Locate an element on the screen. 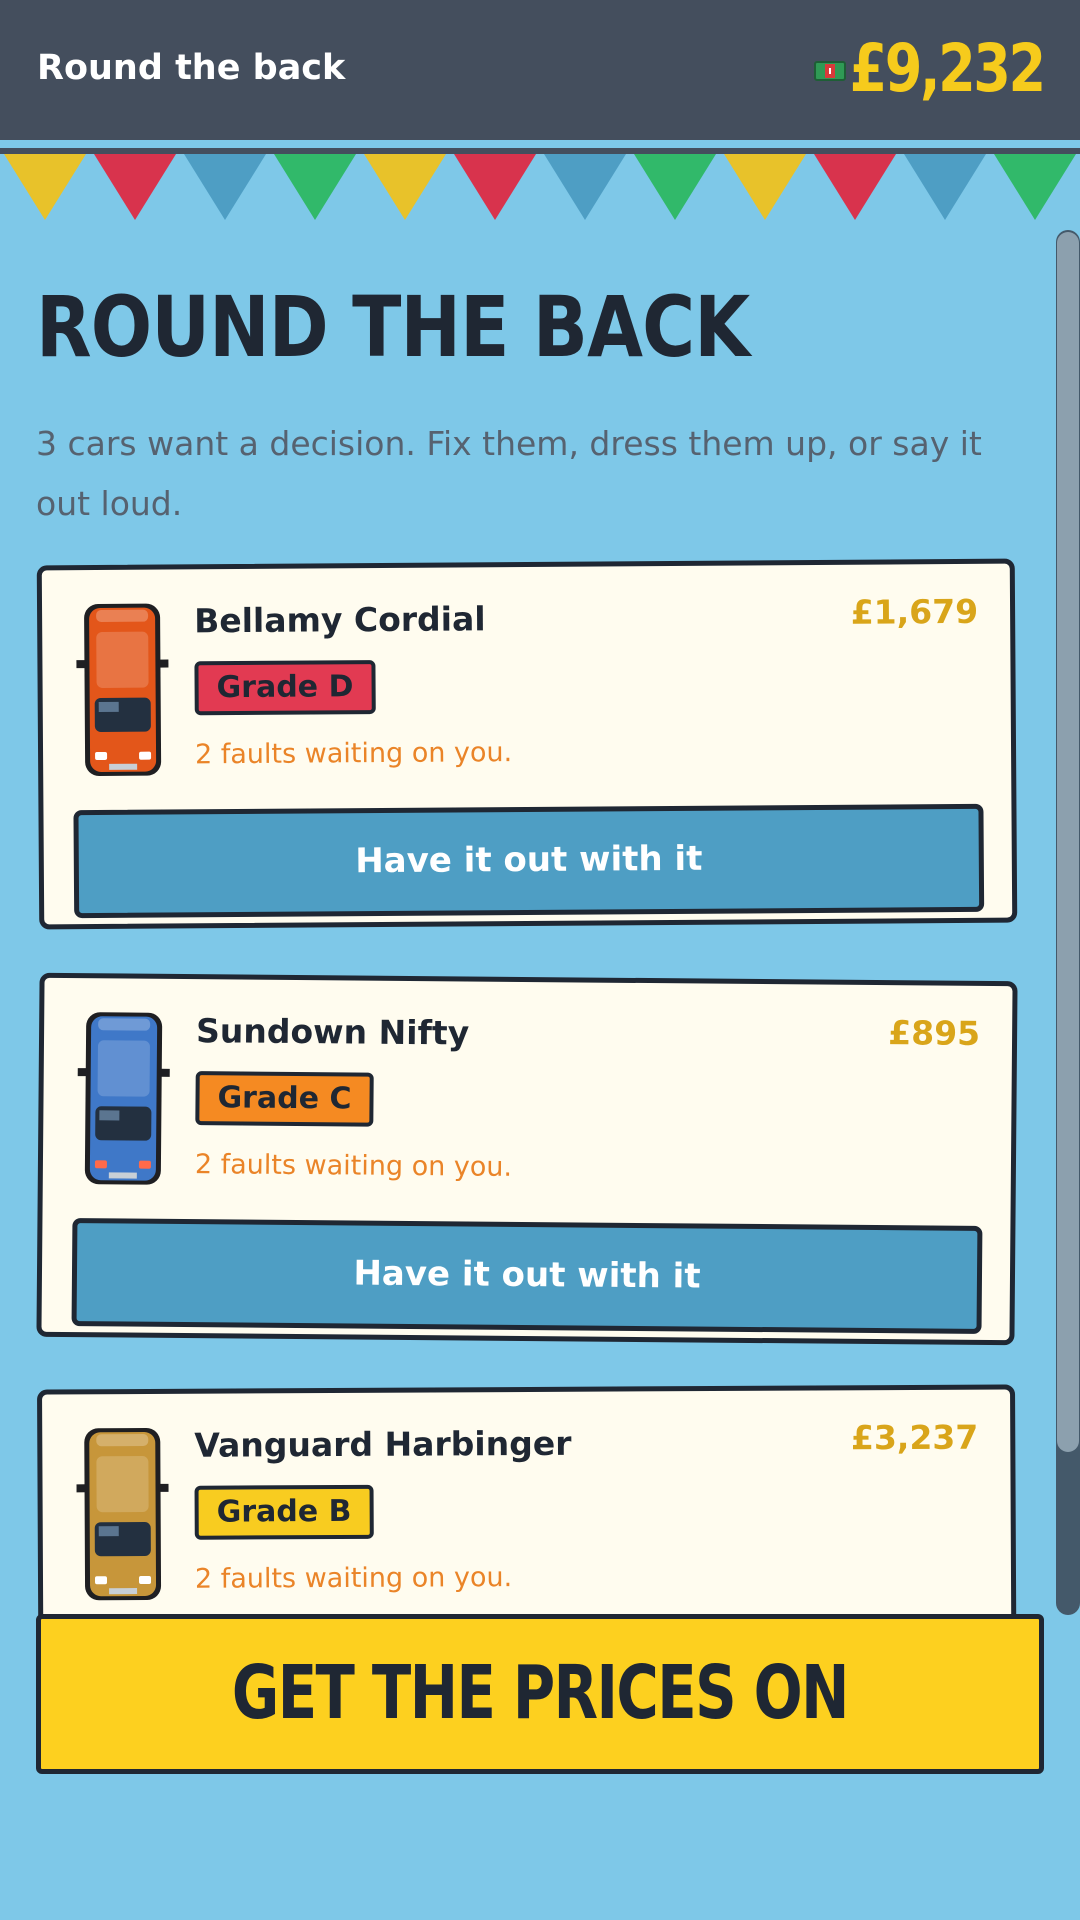 This screenshot has height=1920, width=1080. page-heading: ROUND THE BACK is located at coordinates (393, 327).